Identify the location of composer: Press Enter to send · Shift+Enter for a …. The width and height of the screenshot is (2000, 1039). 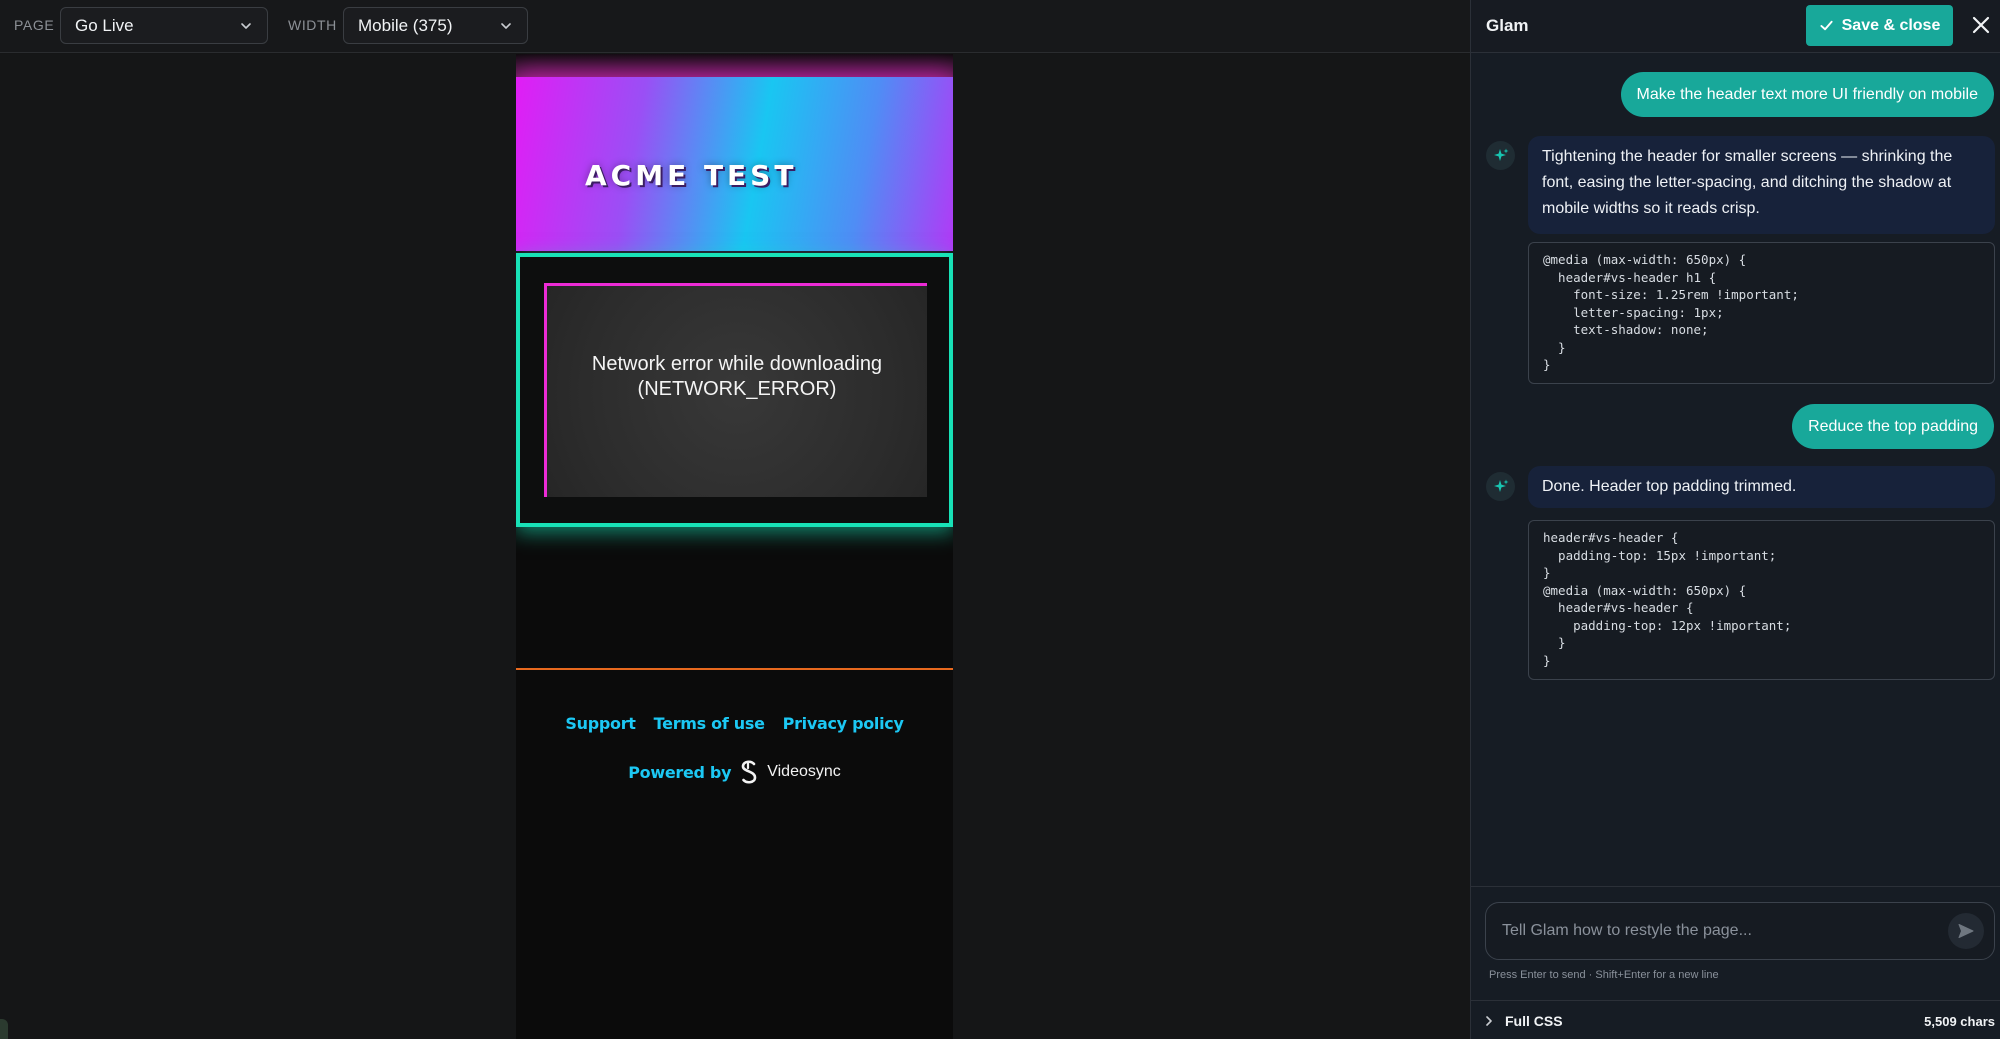
(1735, 941).